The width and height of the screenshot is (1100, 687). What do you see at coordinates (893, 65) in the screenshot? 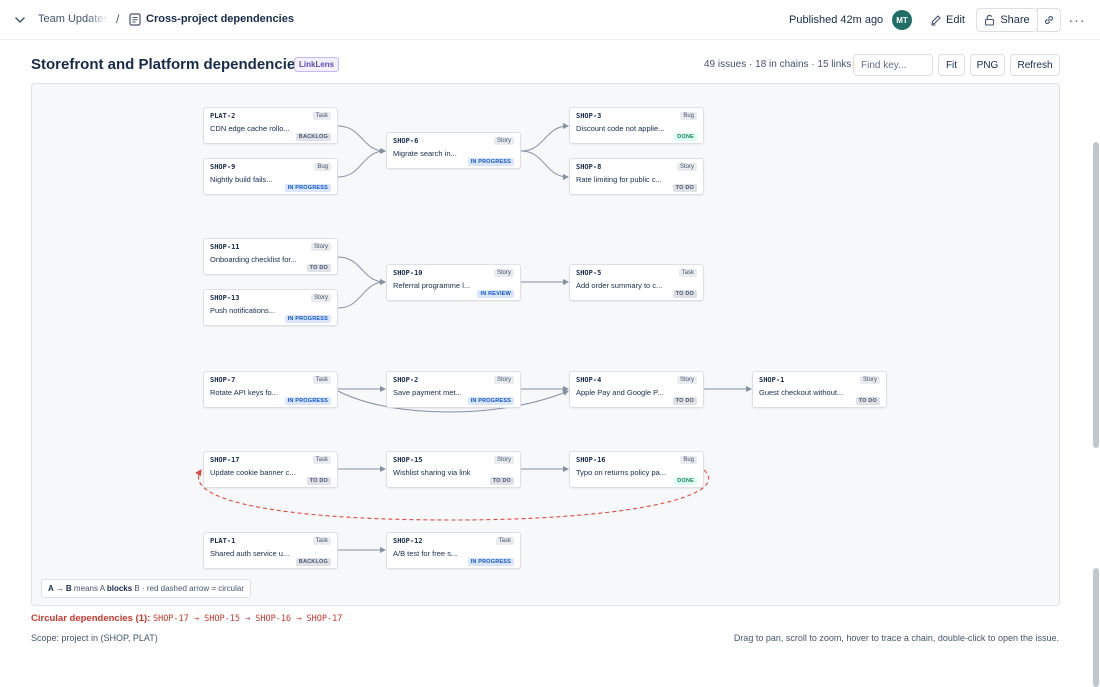
I see `find-key-input` at bounding box center [893, 65].